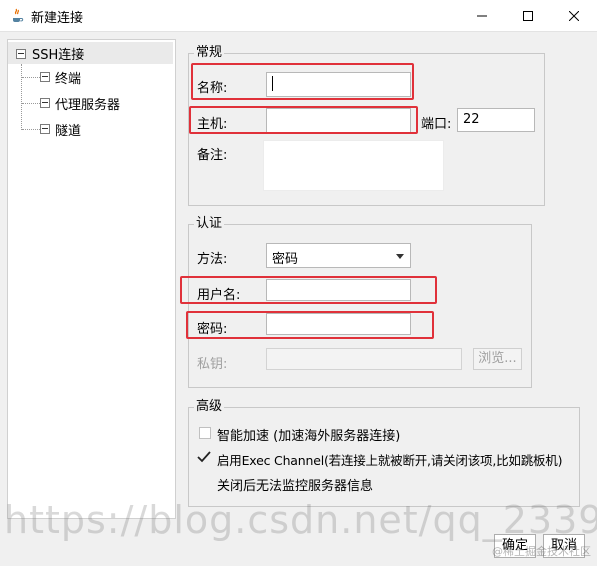  I want to click on java-app-icon, so click(17, 15).